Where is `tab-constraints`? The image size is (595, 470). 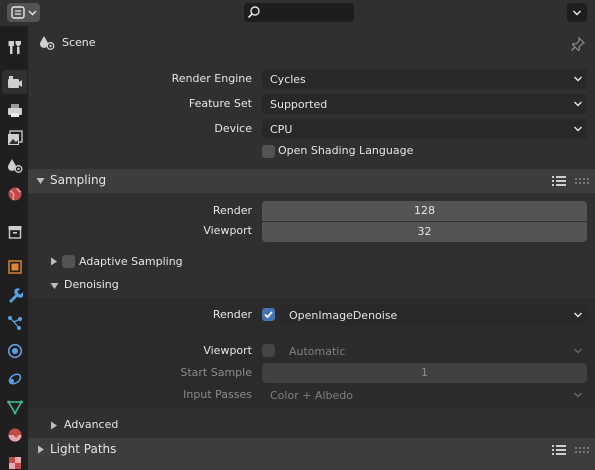
tab-constraints is located at coordinates (14, 379).